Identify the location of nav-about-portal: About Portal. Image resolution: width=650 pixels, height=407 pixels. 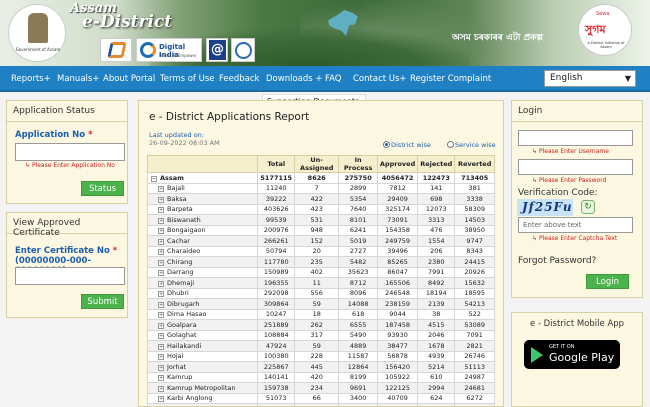
(129, 79).